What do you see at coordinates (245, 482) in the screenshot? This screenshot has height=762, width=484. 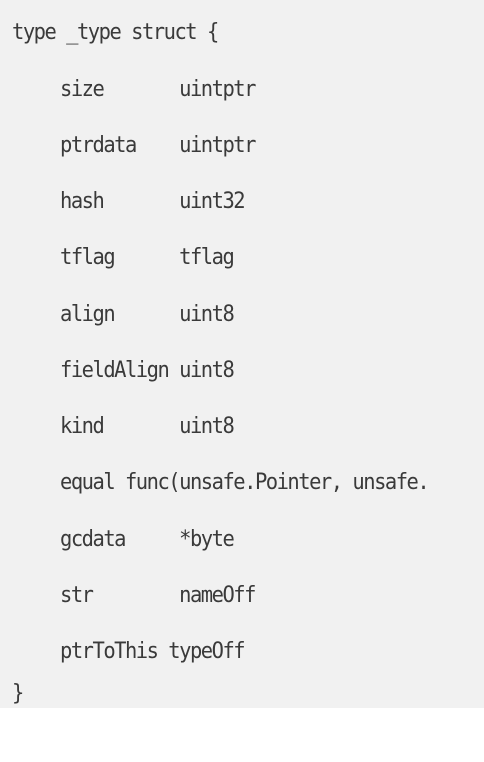 I see `field-line-equal: equal func(unsafe.Pointer, unsafe.` at bounding box center [245, 482].